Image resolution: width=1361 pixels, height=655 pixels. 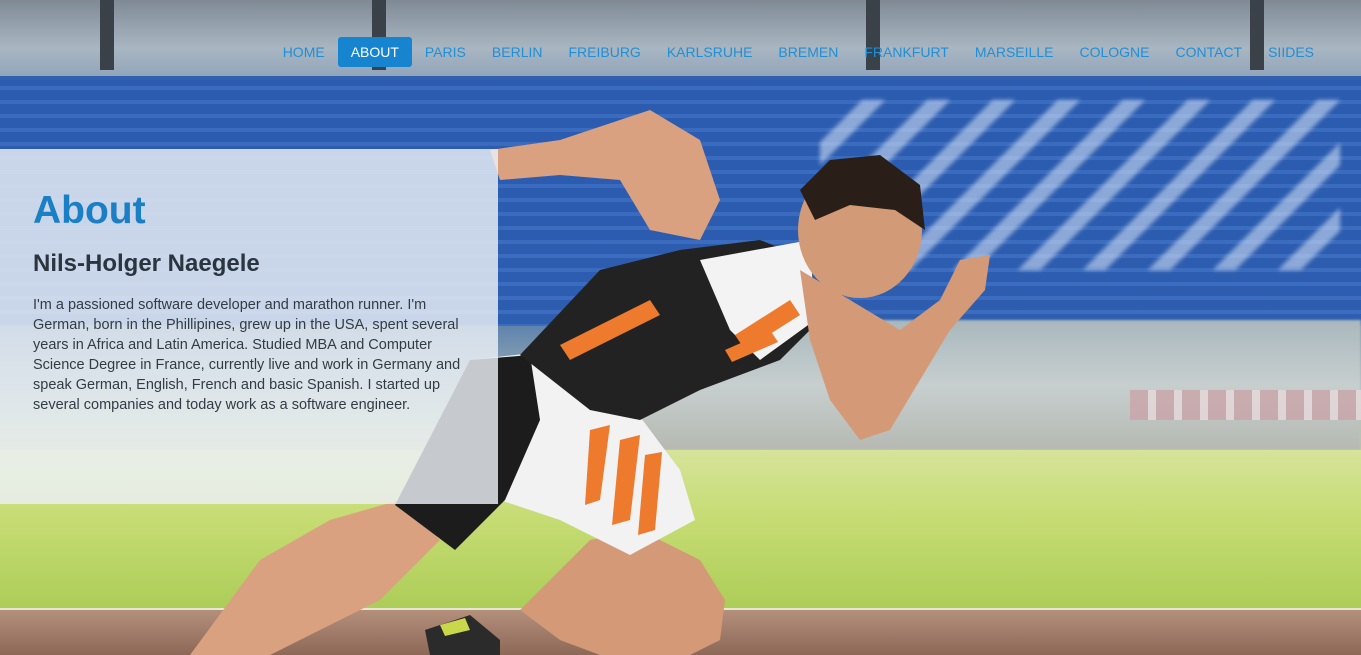 I want to click on nav-frankfurt-link: FRANKFURT, so click(x=906, y=52).